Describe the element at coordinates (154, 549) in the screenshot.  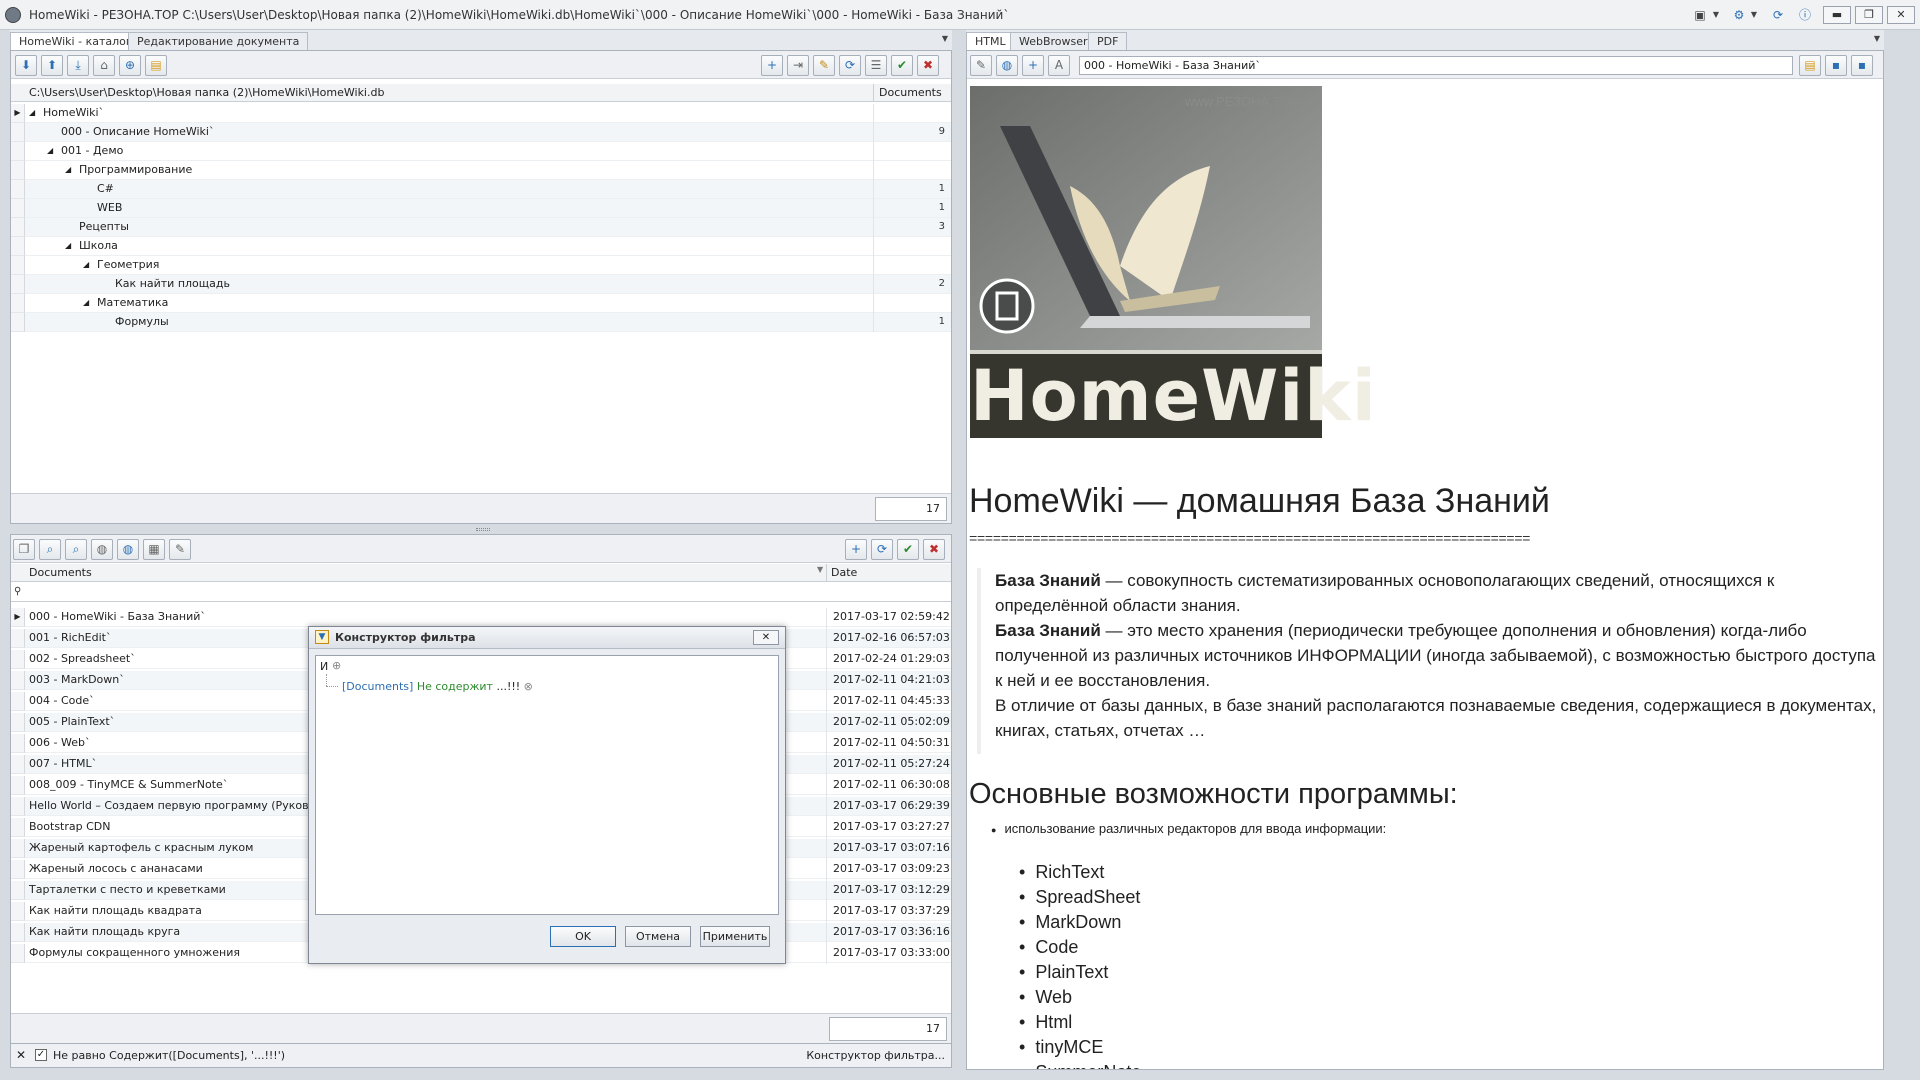
I see `columns-icon: ▦` at that location.